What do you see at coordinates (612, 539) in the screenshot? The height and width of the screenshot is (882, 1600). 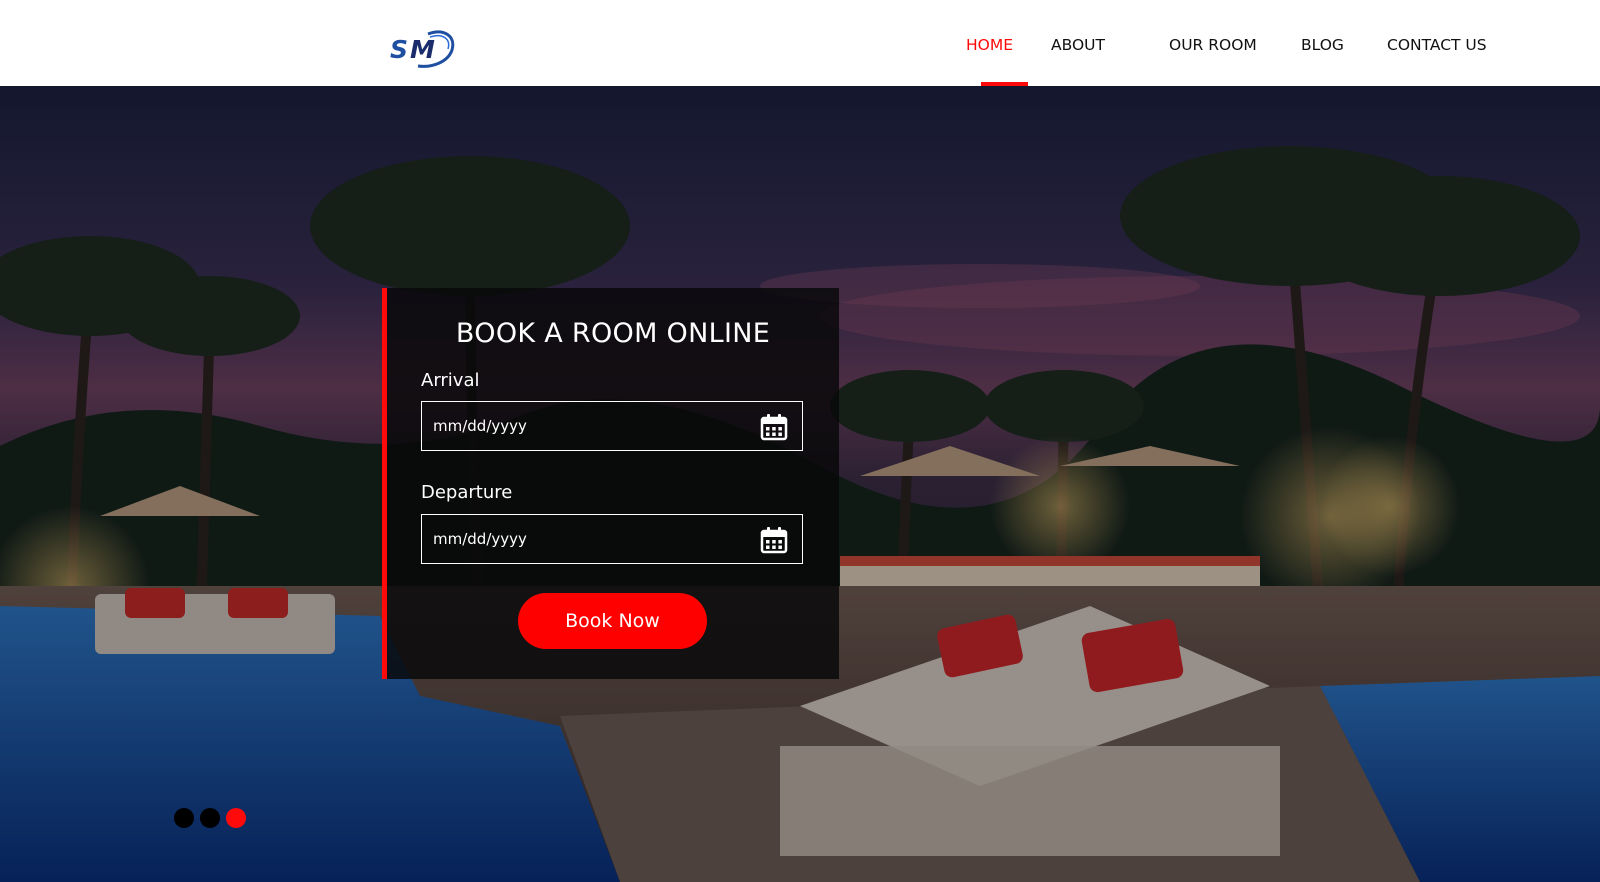 I see `departure-date-input: mm/dd/yyyy` at bounding box center [612, 539].